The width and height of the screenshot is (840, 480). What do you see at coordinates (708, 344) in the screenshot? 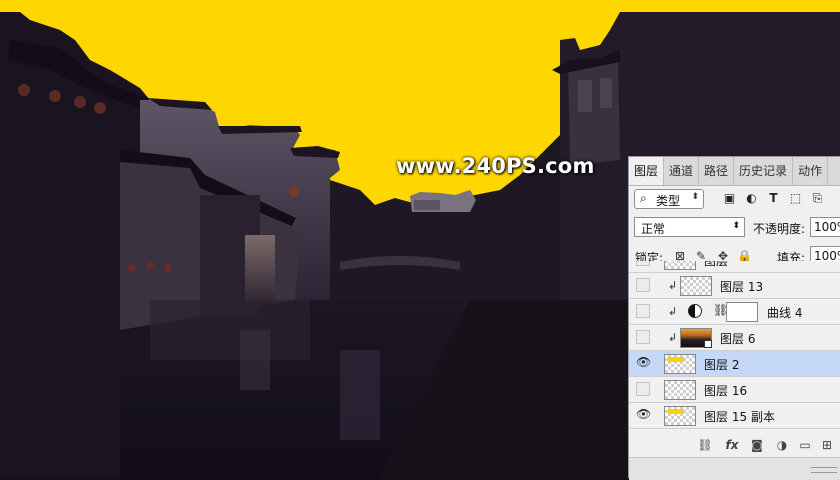
I see `smart-object-icon` at bounding box center [708, 344].